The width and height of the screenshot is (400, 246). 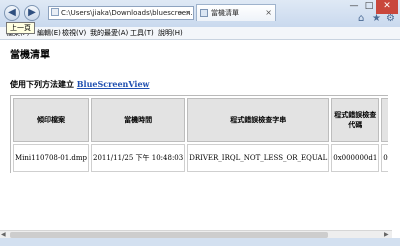 What do you see at coordinates (181, 13) in the screenshot?
I see `search-icon: ⌕` at bounding box center [181, 13].